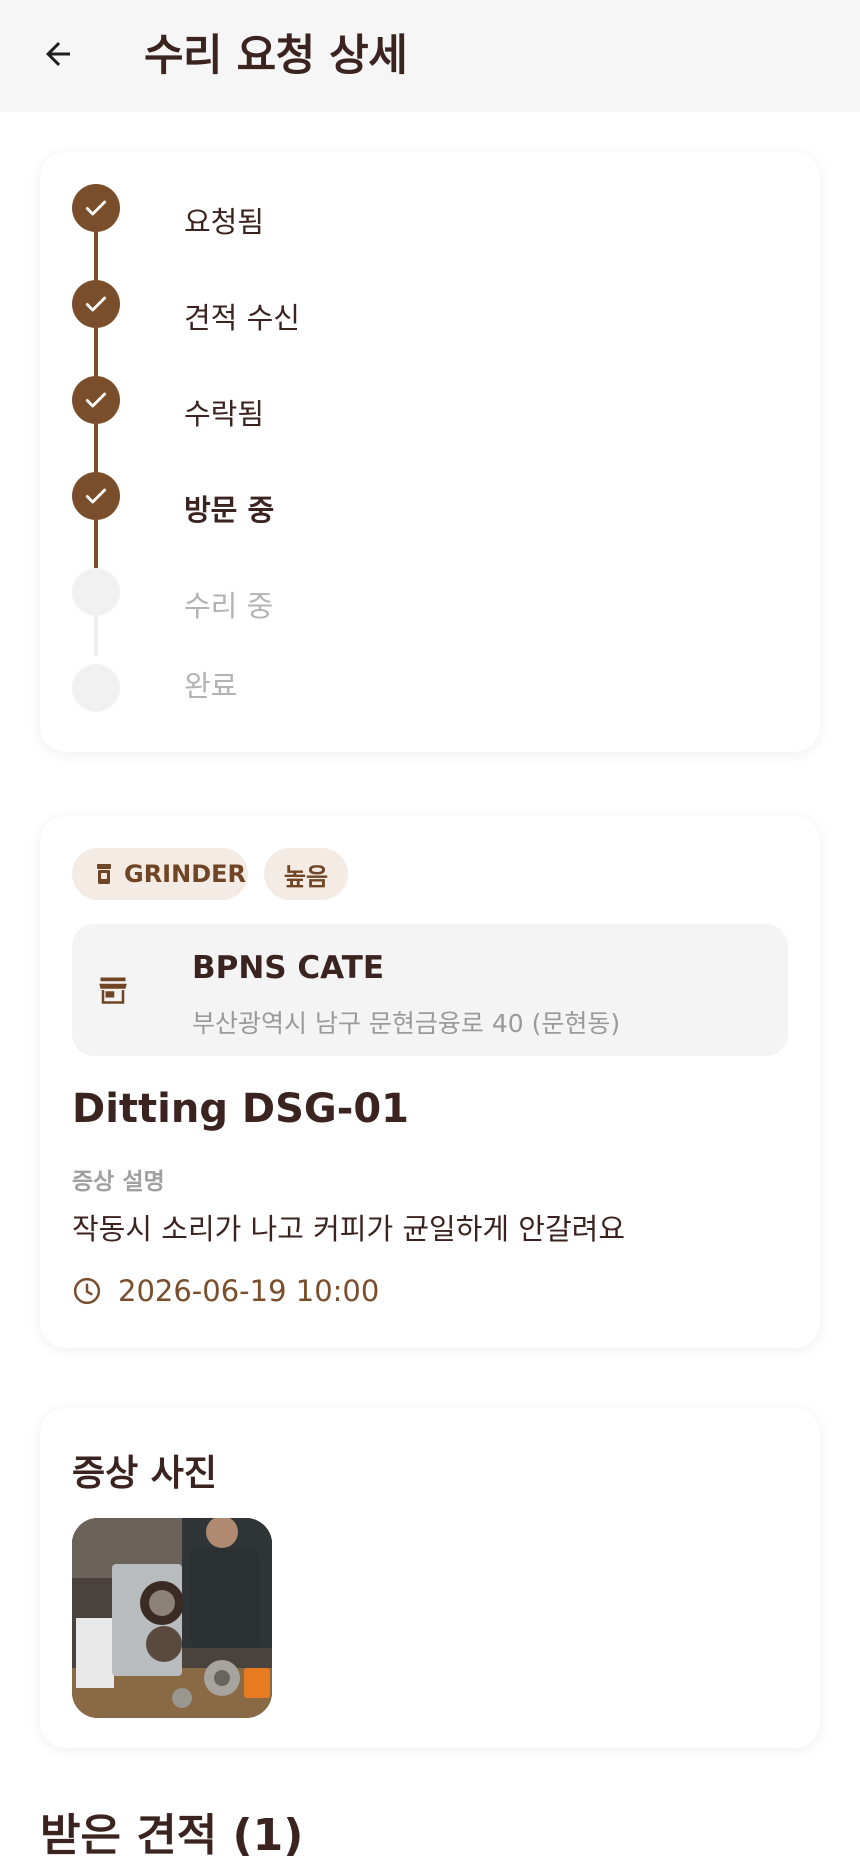 The height and width of the screenshot is (1864, 860). I want to click on shop-info-box: BPNS CATE 부산광역시 남구 문현금융로 40 (문현동), so click(430, 990).